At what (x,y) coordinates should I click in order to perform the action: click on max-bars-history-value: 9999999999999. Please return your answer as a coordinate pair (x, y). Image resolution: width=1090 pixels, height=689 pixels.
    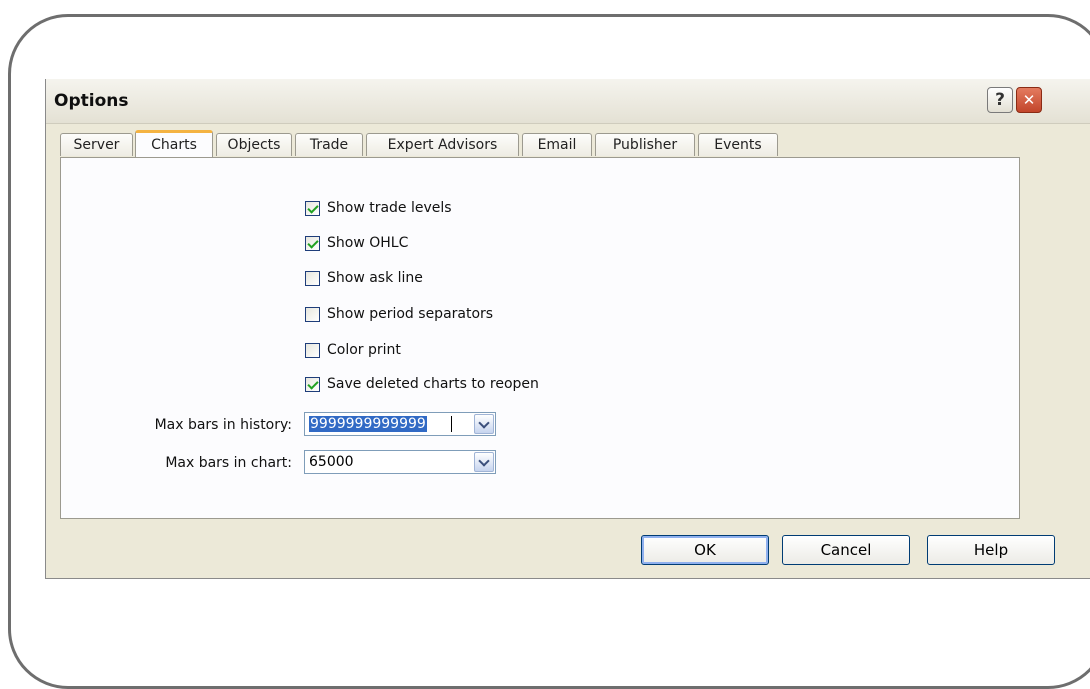
    Looking at the image, I should click on (368, 424).